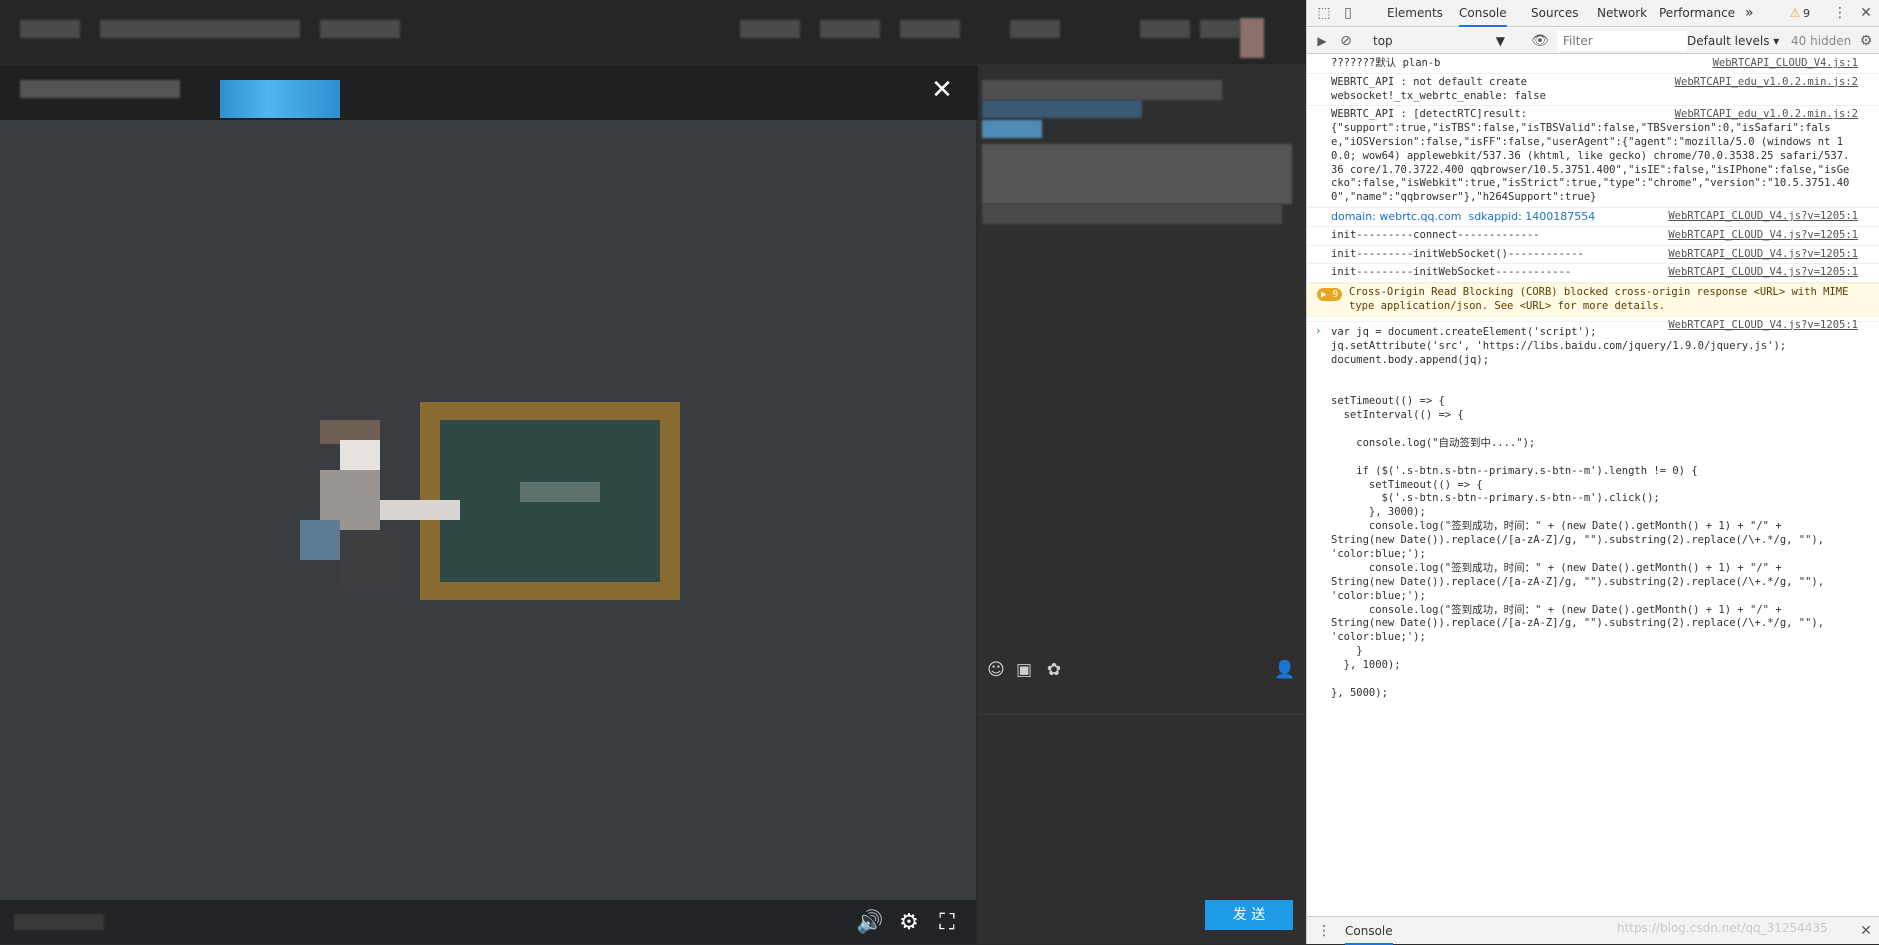 The image size is (1879, 945). Describe the element at coordinates (1593, 64) in the screenshot. I see `console-message: ???????默认 plan-b WebRTCAPI_CLOUD_V4.js:1` at that location.